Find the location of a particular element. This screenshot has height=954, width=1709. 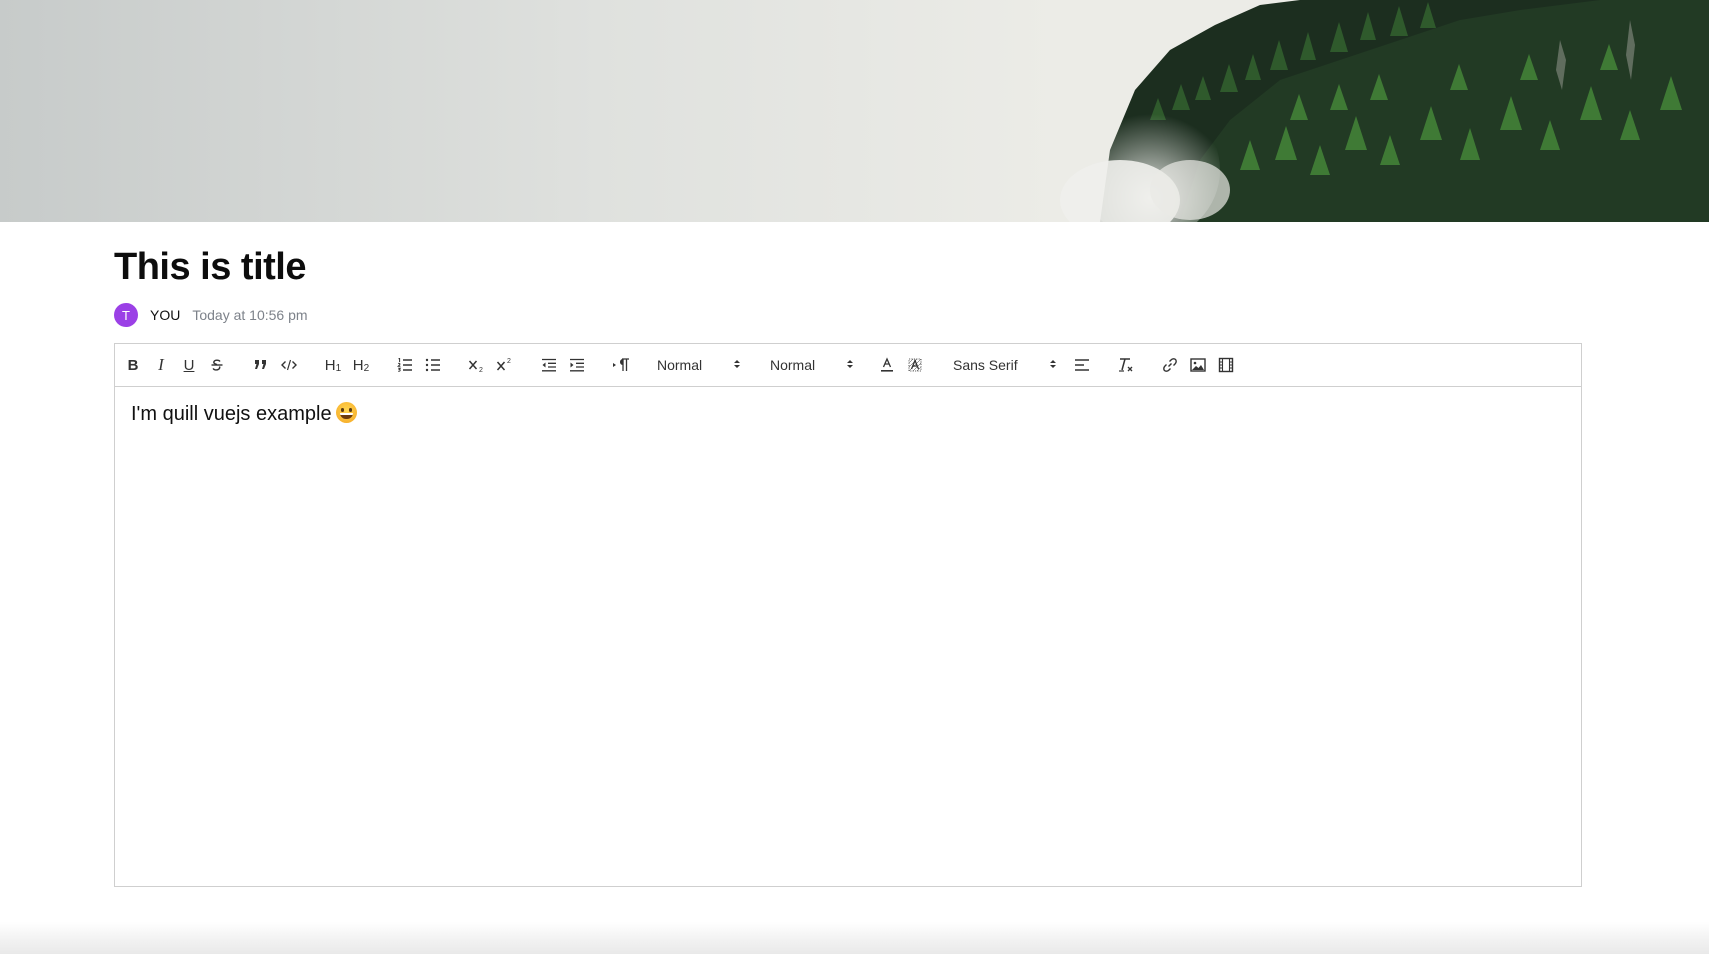

editor-content: I'm quill vuejs example is located at coordinates (848, 414).